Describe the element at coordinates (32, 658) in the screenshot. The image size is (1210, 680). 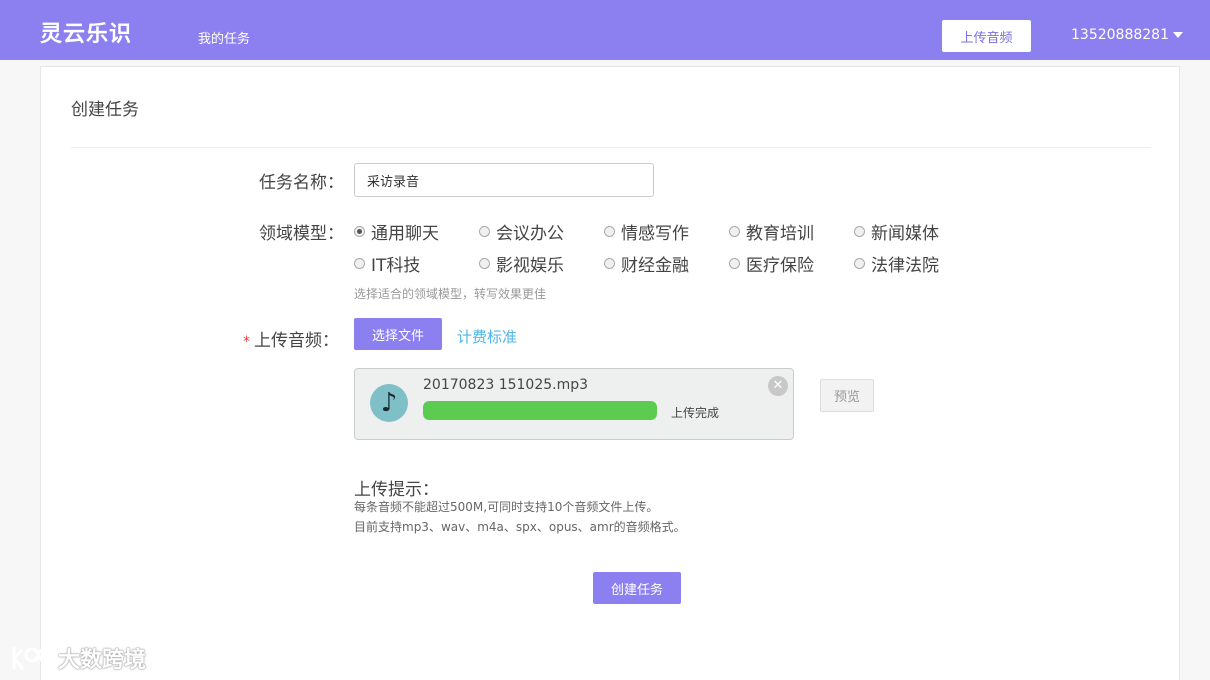
I see `watermark-logo-icon` at that location.